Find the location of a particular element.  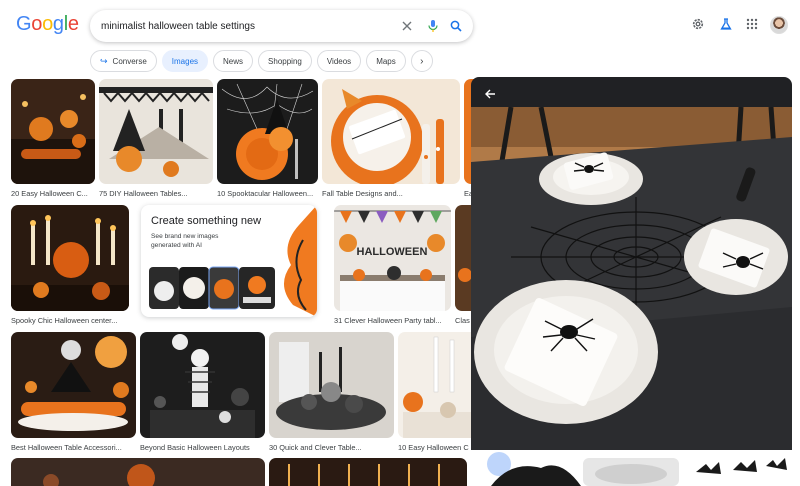

header: Google is located at coordinates (400, 24).